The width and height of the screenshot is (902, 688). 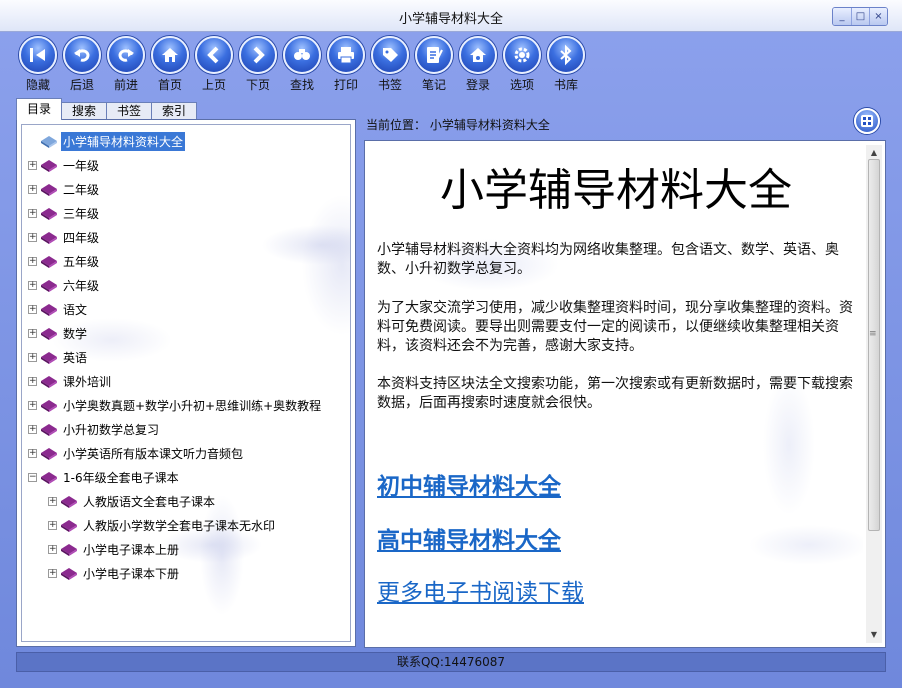 I want to click on tree-item-label: 语文, so click(x=75, y=309).